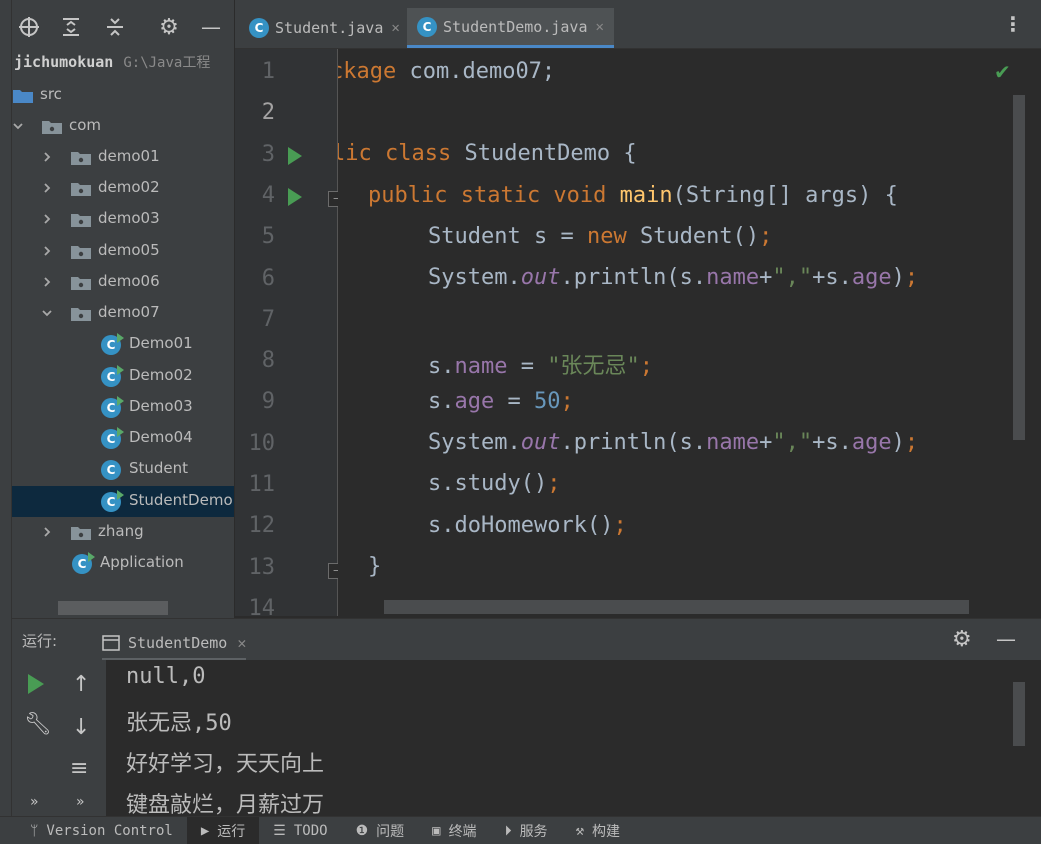 The image size is (1041, 844). I want to click on runnable-badge-icon, so click(91, 557).